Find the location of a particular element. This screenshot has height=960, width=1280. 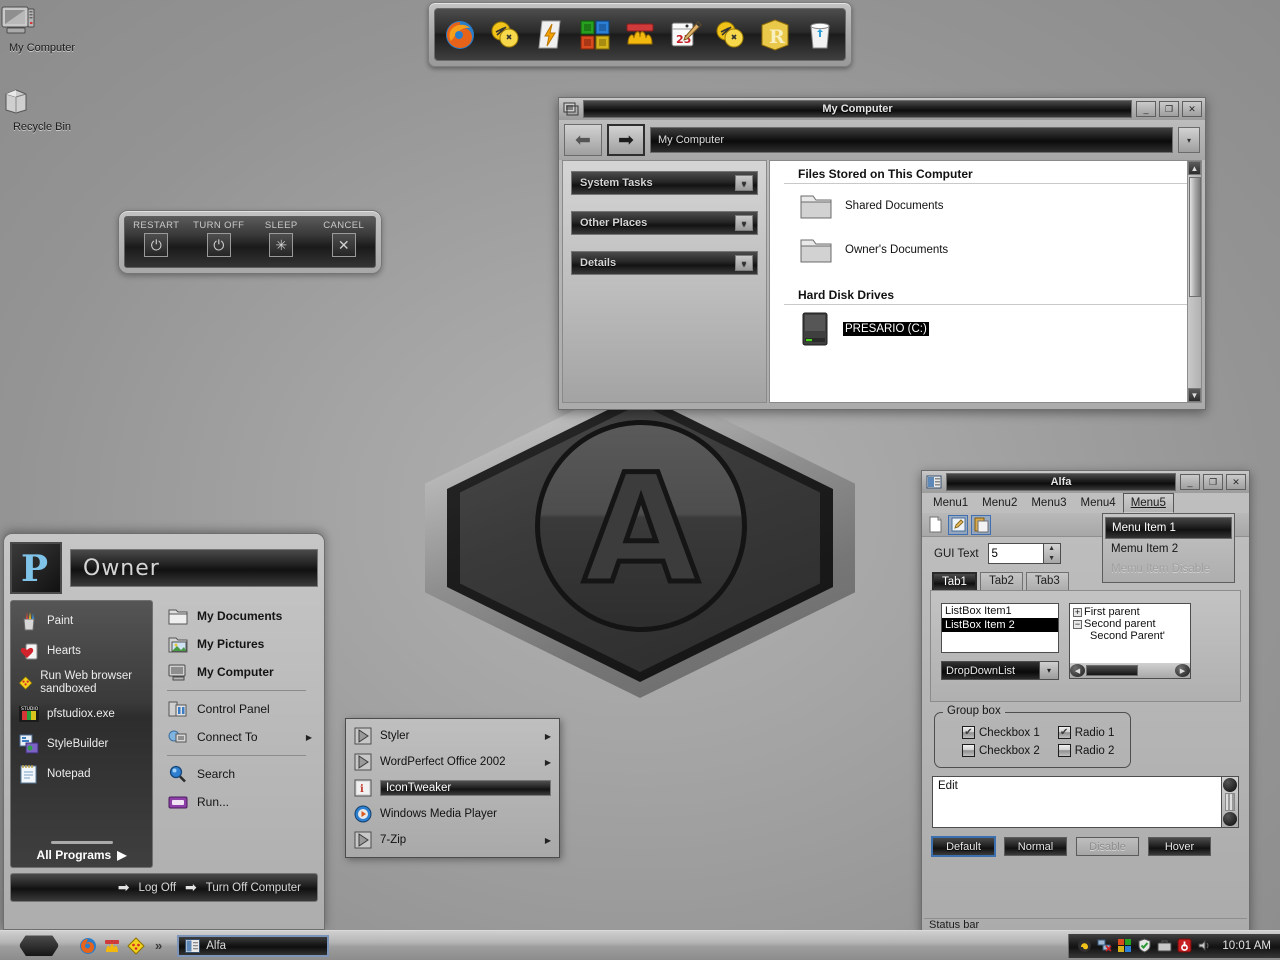

start-item-hearts: Hearts is located at coordinates (81, 651).